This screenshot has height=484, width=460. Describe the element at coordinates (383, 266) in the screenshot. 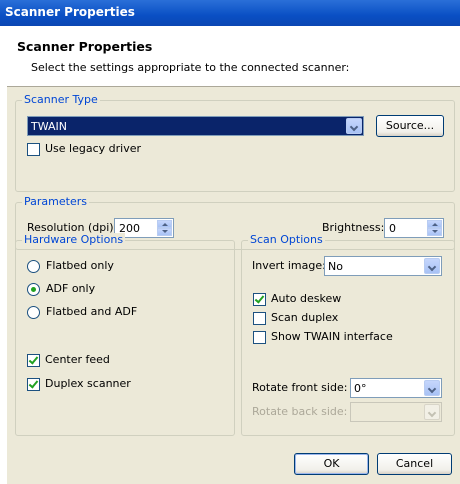

I see `invert-image-select: No` at that location.